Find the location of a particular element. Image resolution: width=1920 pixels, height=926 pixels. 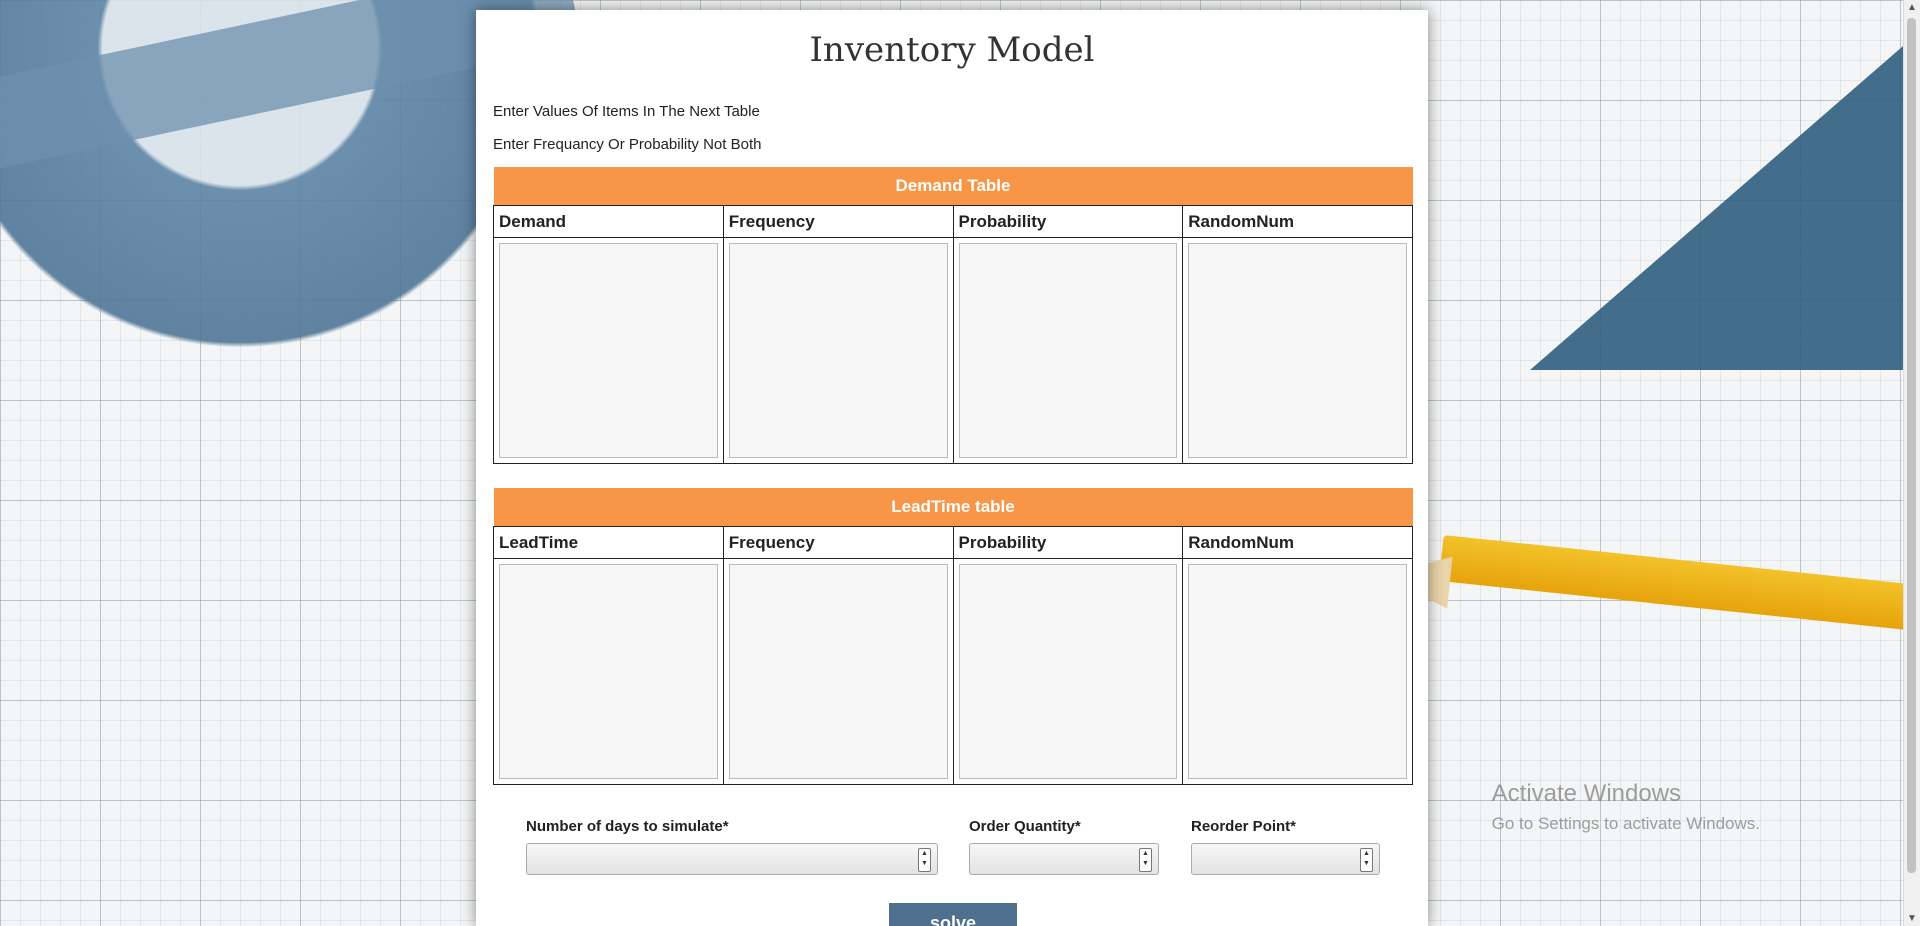

reorder-point-label: Reorder Point* is located at coordinates (1244, 826).